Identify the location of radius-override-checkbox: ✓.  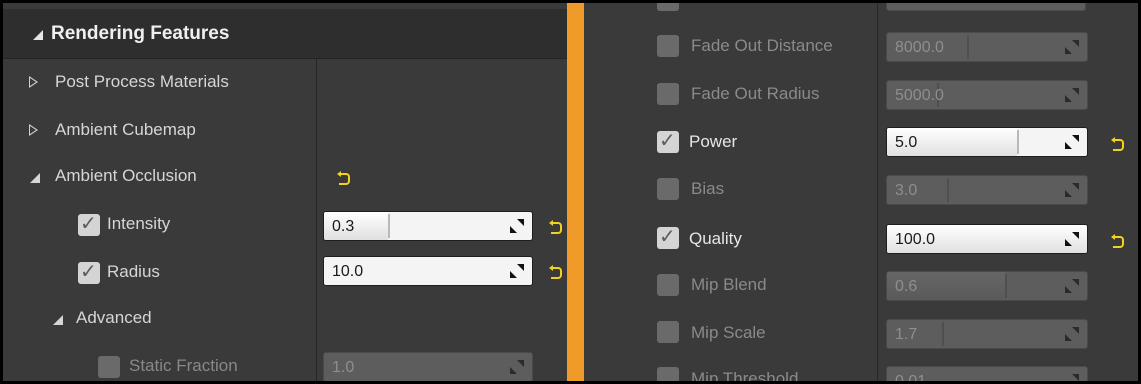
(89, 272).